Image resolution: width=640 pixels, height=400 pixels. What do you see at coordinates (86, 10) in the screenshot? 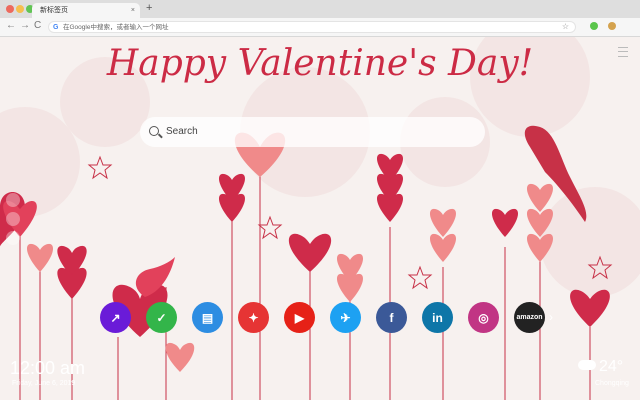
I see `browser-tab: 新标签页 ×` at bounding box center [86, 10].